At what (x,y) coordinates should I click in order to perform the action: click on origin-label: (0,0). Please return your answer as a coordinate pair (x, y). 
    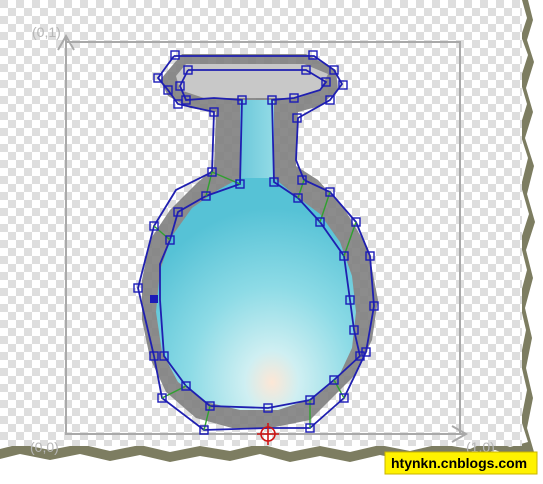
    Looking at the image, I should click on (44, 447).